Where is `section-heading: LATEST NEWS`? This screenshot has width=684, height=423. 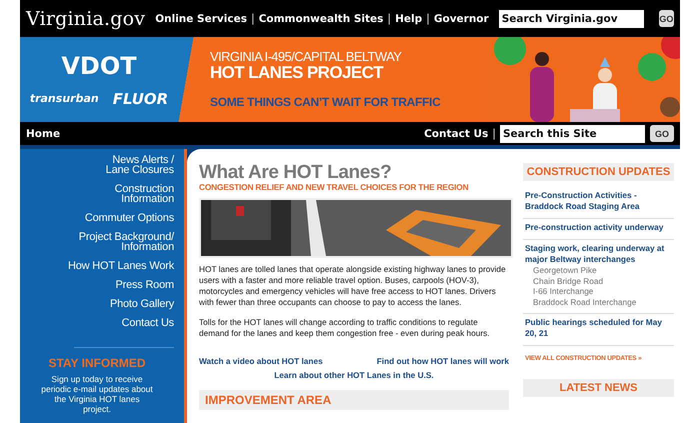 section-heading: LATEST NEWS is located at coordinates (598, 388).